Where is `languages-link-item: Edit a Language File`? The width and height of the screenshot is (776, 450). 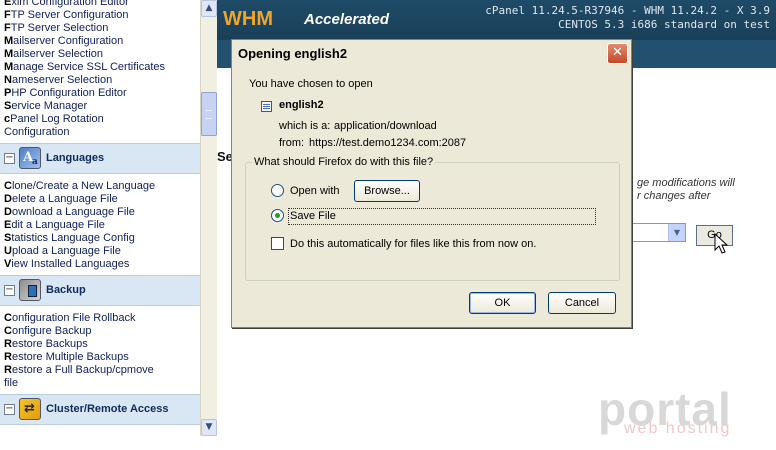 languages-link-item: Edit a Language File is located at coordinates (100, 225).